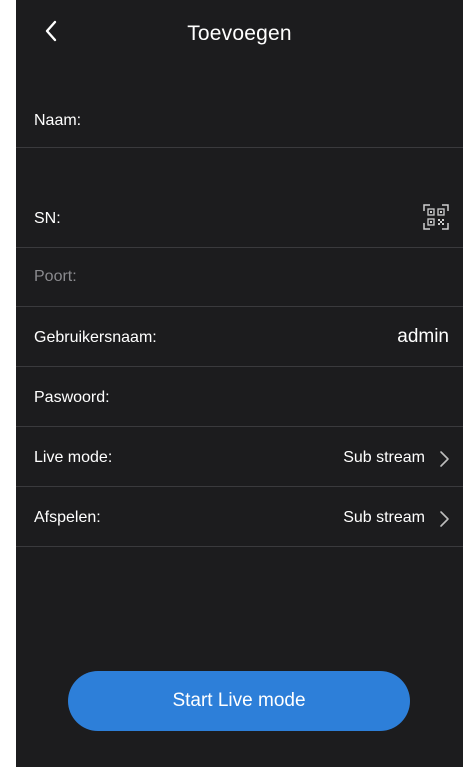 The height and width of the screenshot is (767, 473). Describe the element at coordinates (384, 457) in the screenshot. I see `live-mode-value: Sub stream` at that location.